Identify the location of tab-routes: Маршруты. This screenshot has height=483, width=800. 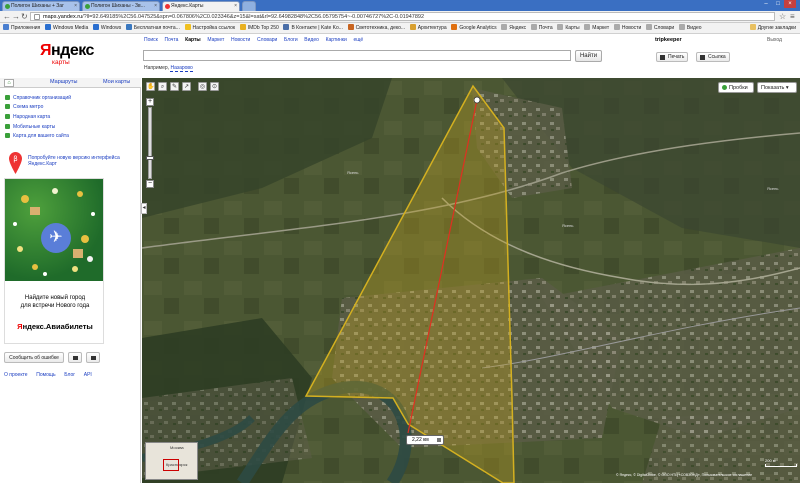
(63, 82).